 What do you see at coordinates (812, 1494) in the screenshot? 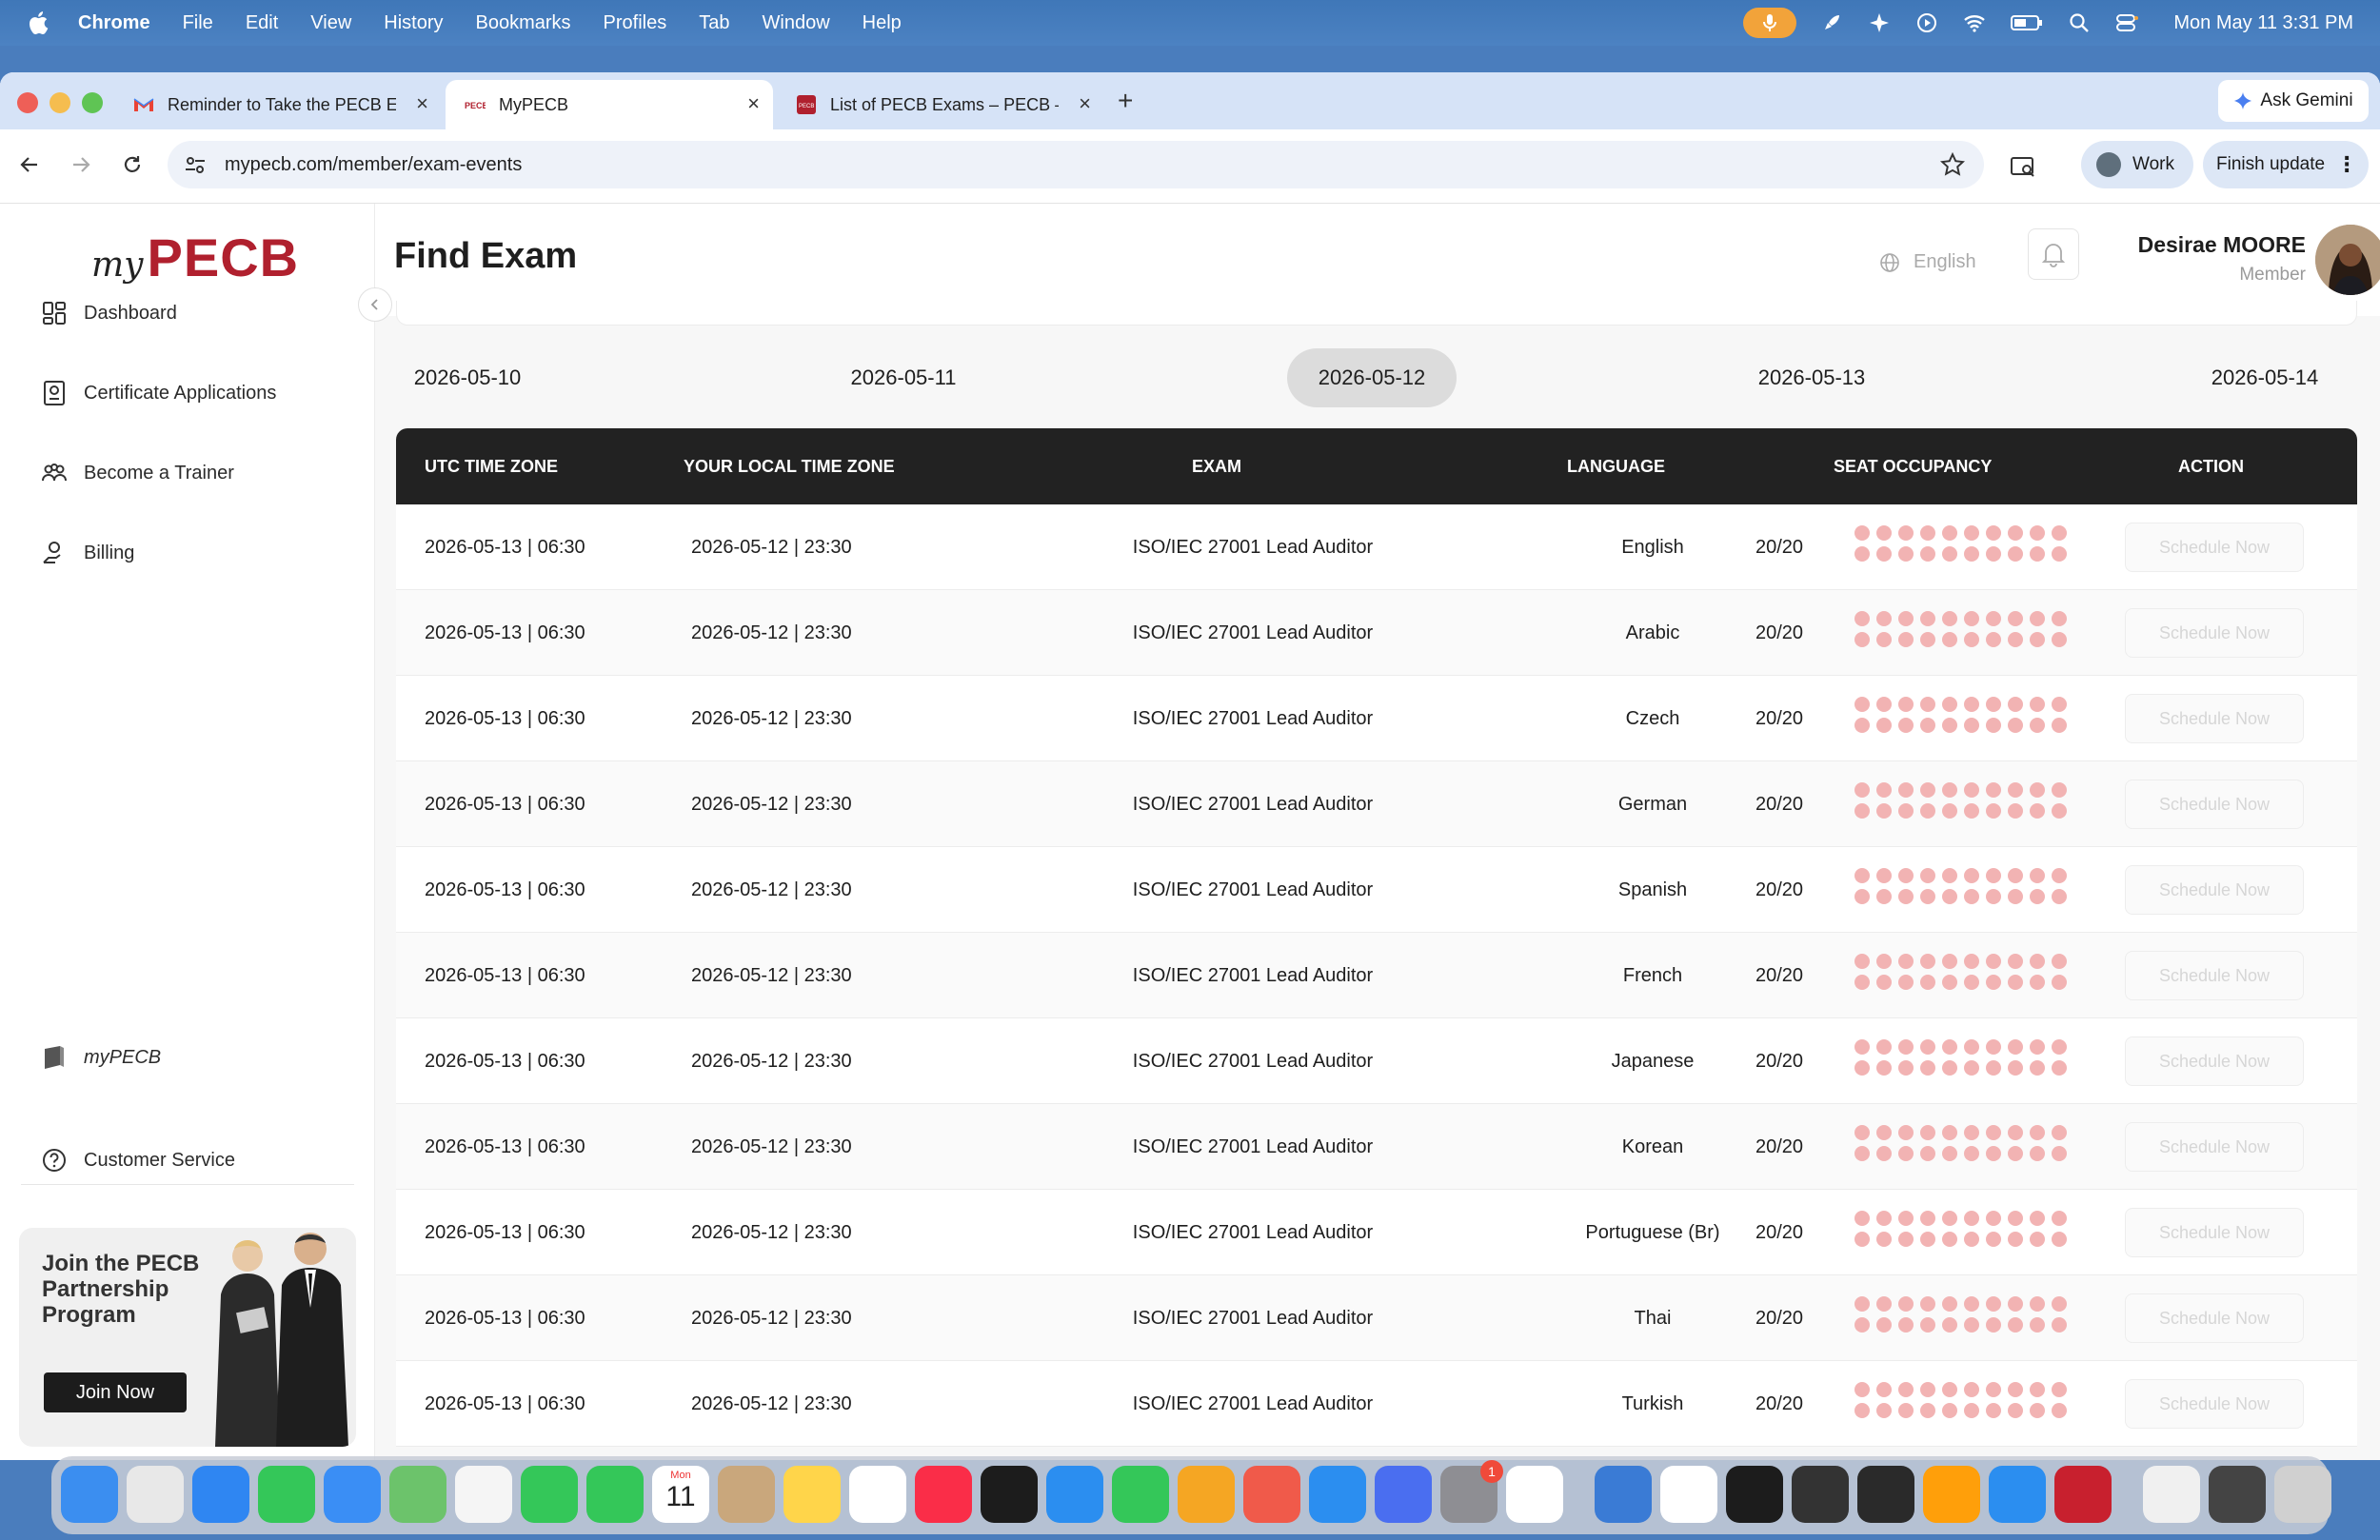
I see `notes-icon` at bounding box center [812, 1494].